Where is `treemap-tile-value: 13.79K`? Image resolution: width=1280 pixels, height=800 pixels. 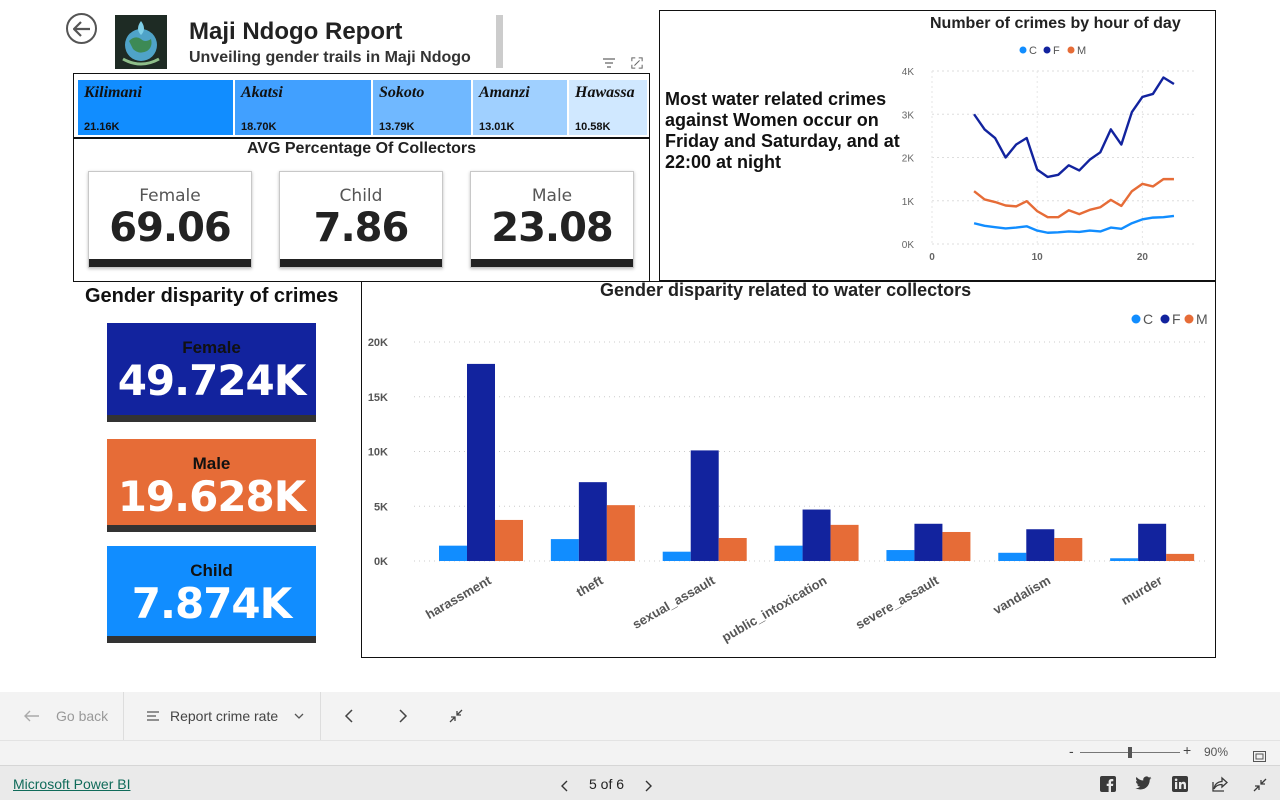 treemap-tile-value: 13.79K is located at coordinates (397, 127).